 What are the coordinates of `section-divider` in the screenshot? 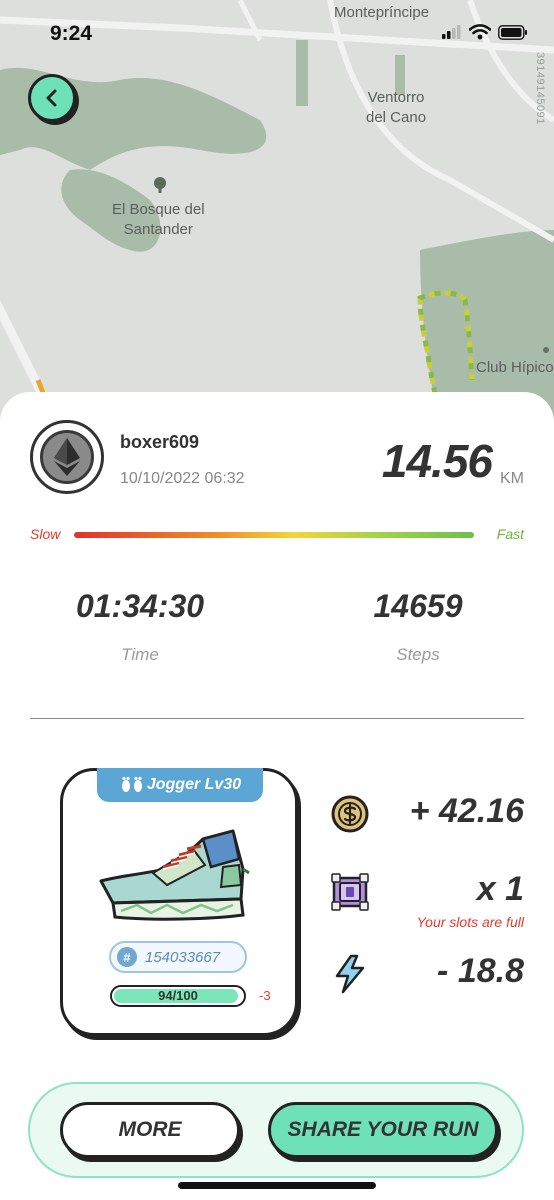 It's located at (277, 718).